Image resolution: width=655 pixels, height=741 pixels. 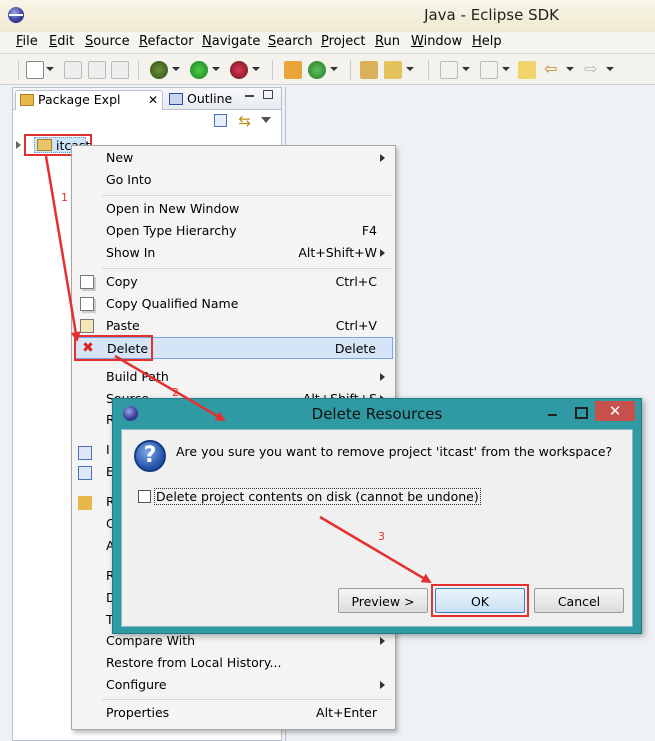 What do you see at coordinates (150, 456) in the screenshot?
I see `question-icon: ?` at bounding box center [150, 456].